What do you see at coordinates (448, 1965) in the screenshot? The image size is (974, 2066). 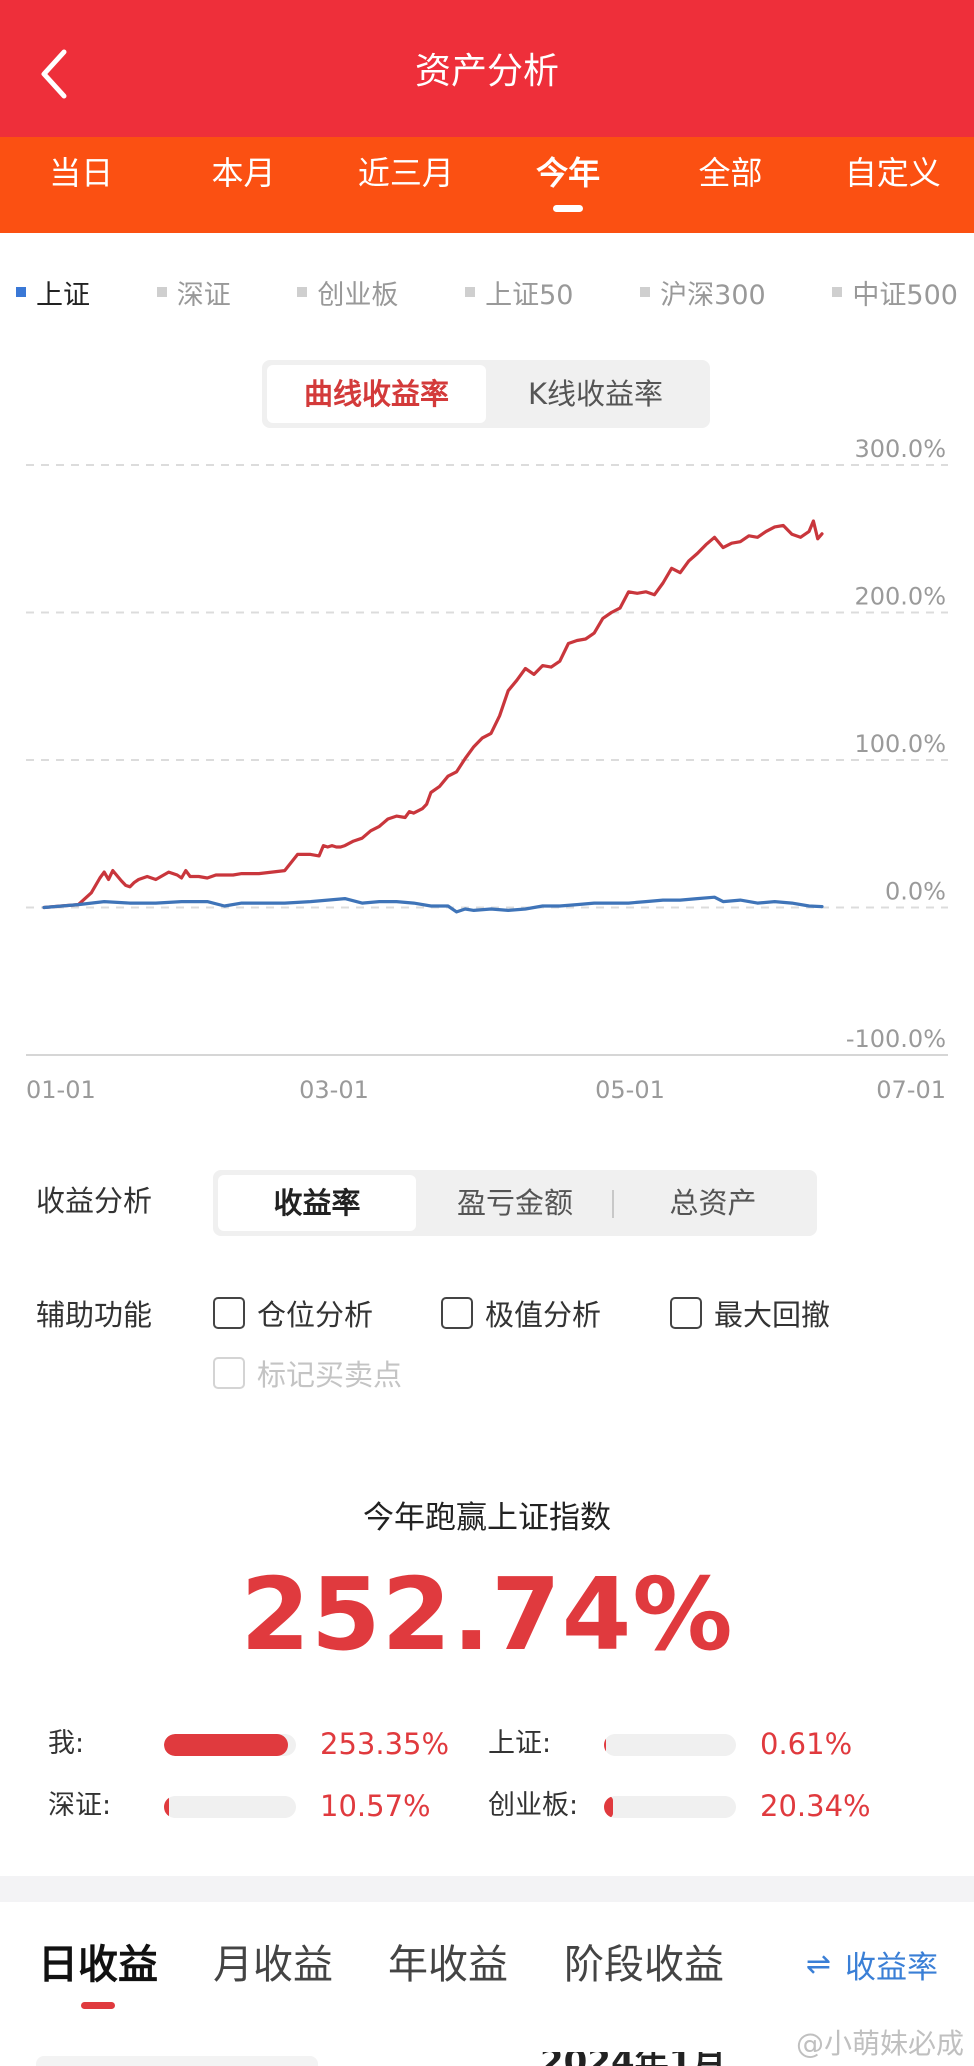 I see `tab-label: 年收益` at bounding box center [448, 1965].